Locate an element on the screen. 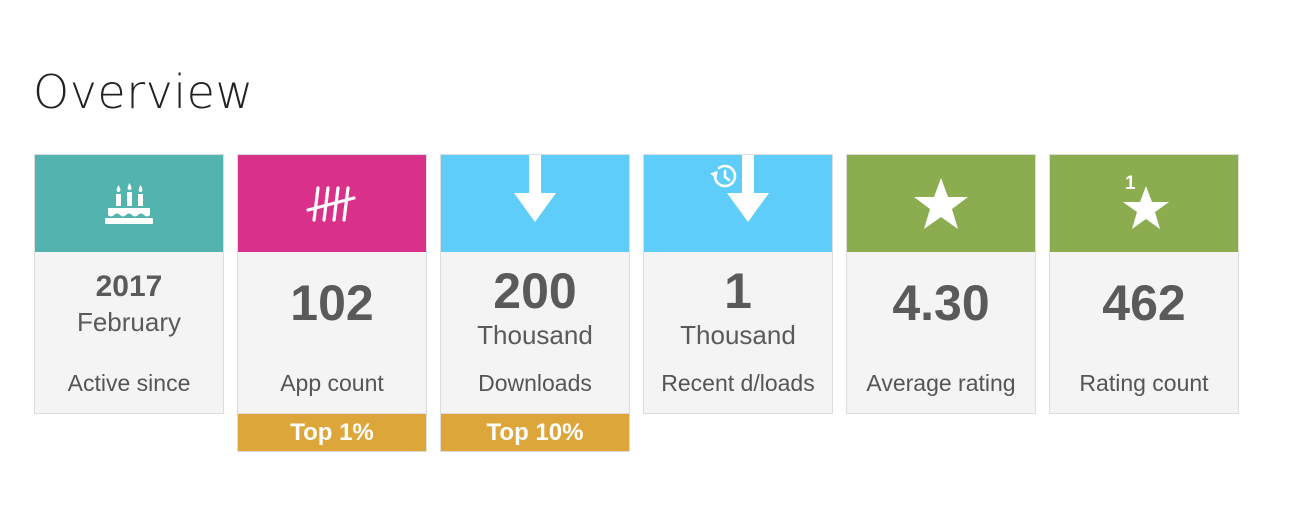 The image size is (1316, 526). card-header: 1 is located at coordinates (1144, 203).